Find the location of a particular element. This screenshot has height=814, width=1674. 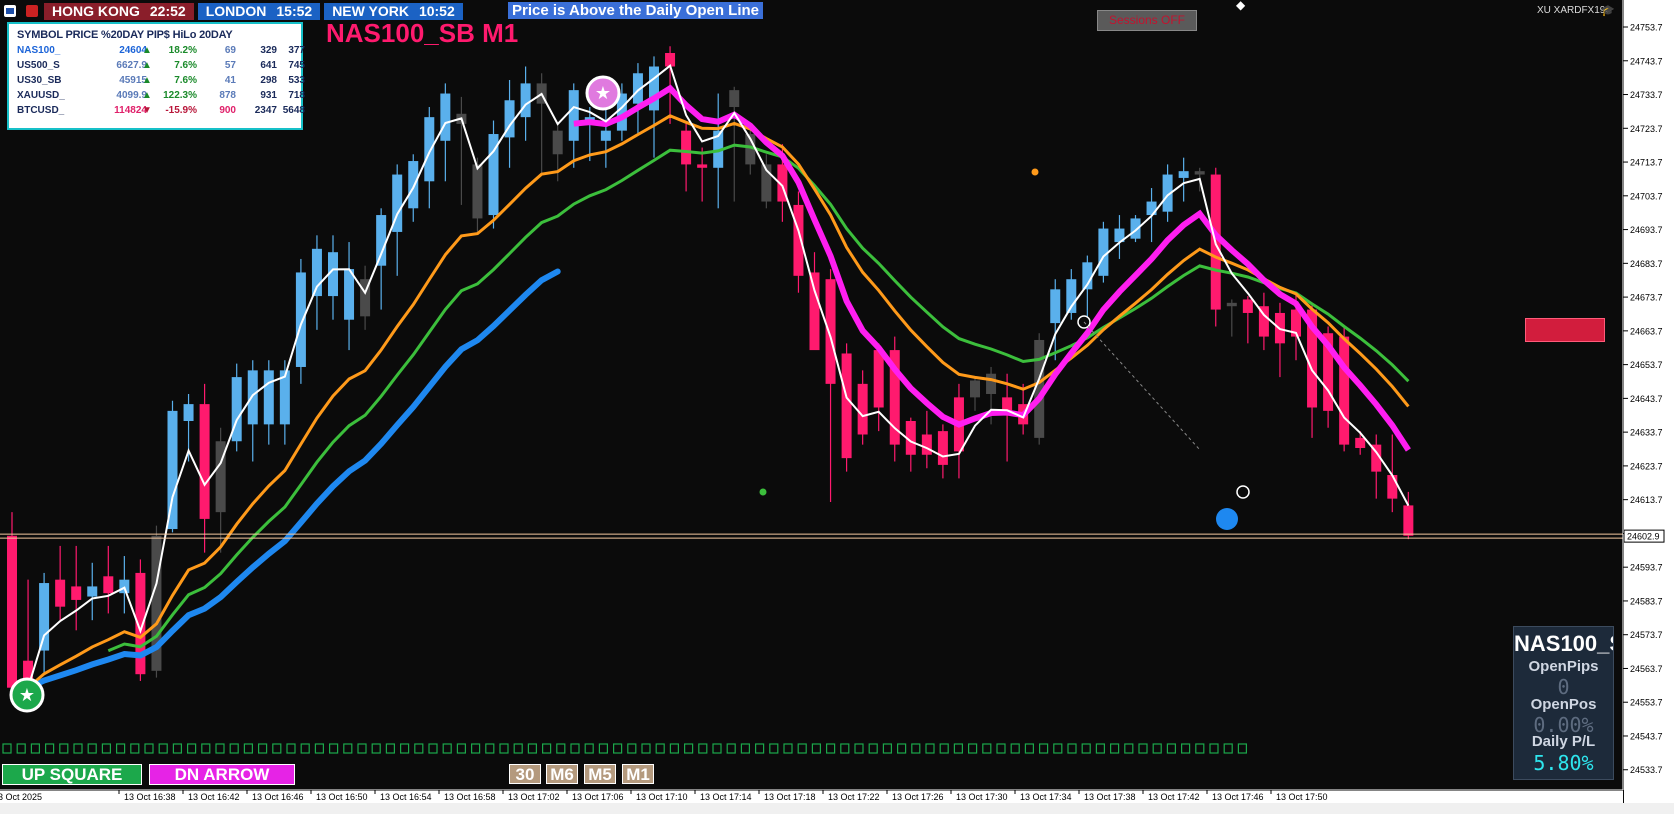

open-pips-label: OpenPips is located at coordinates (1563, 666).